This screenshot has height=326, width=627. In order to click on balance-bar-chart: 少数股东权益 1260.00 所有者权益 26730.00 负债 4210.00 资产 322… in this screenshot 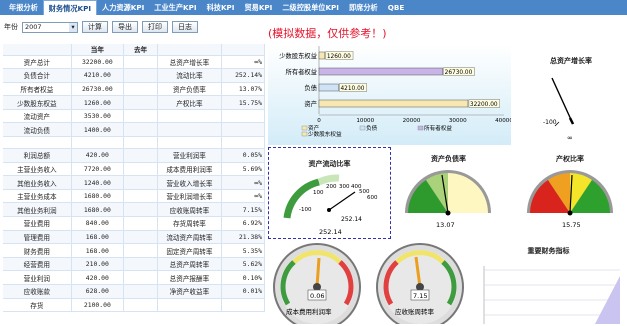, I will do `click(390, 94)`.